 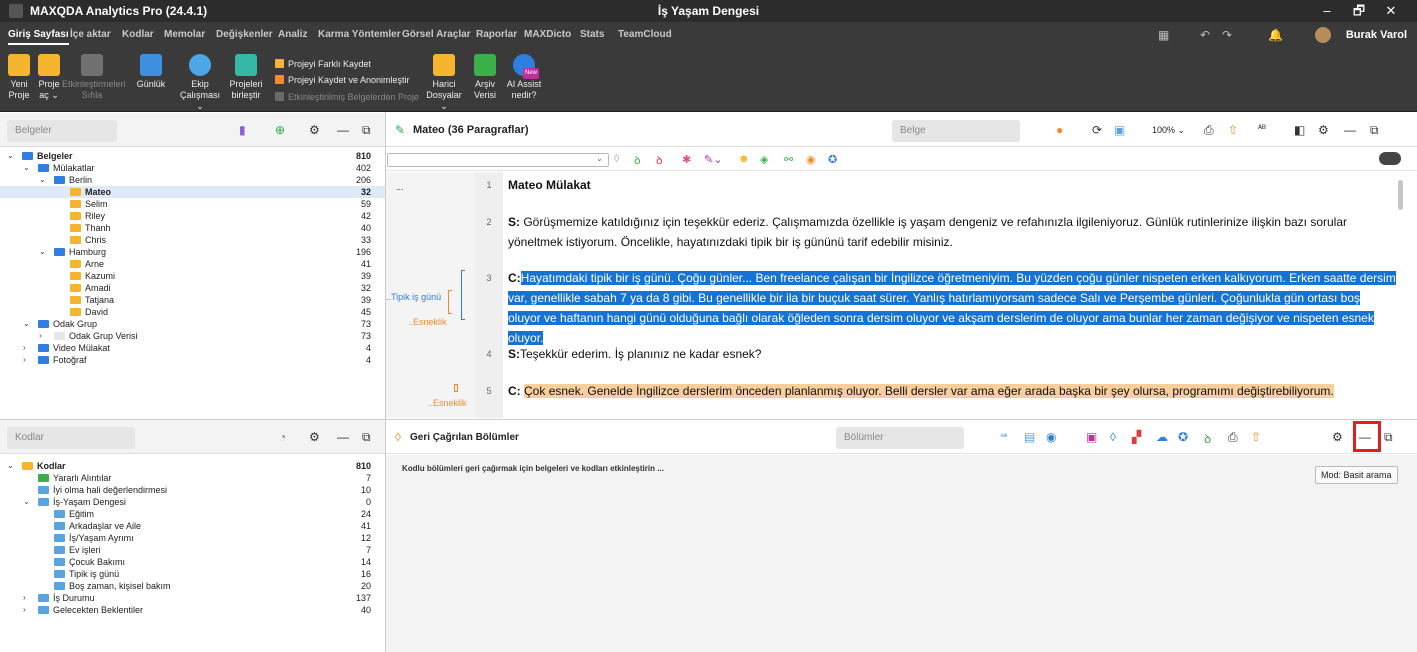 I want to click on code-row: ⌄ Kodlar 810, so click(x=192, y=466).